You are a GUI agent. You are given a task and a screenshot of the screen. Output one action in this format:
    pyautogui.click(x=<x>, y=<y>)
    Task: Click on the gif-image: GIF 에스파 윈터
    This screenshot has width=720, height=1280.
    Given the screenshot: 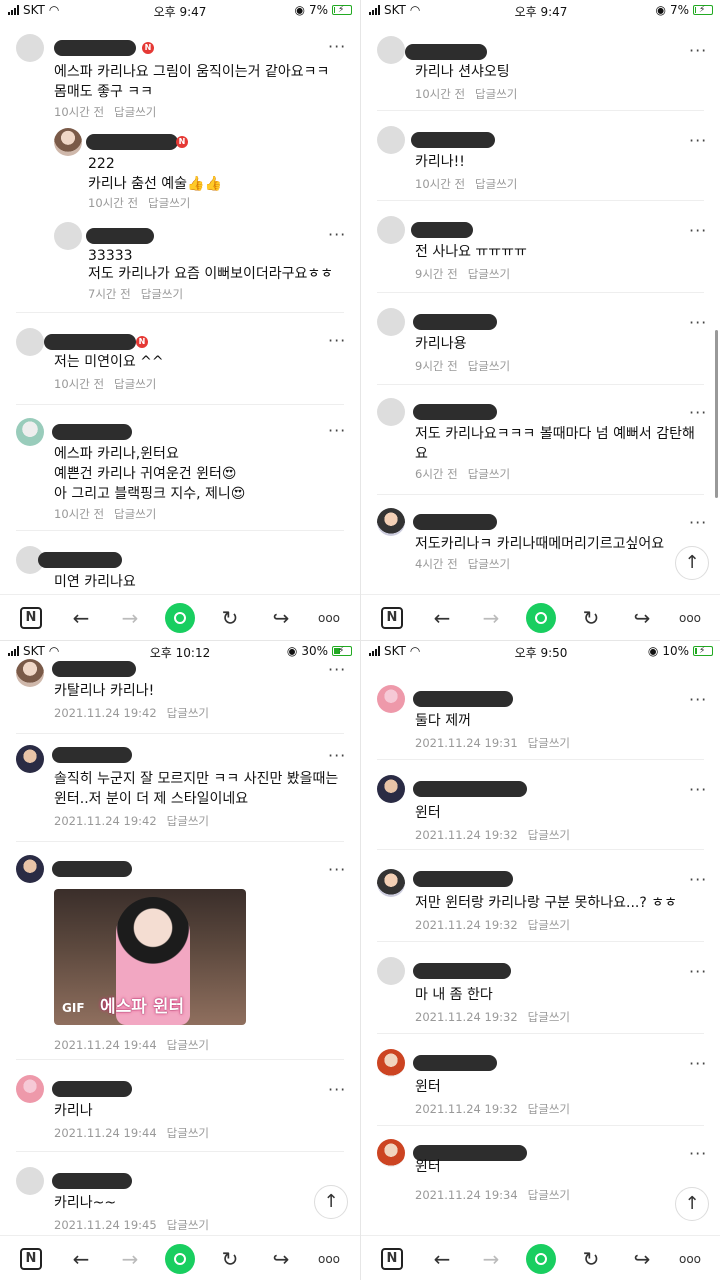 What is the action you would take?
    pyautogui.click(x=150, y=957)
    